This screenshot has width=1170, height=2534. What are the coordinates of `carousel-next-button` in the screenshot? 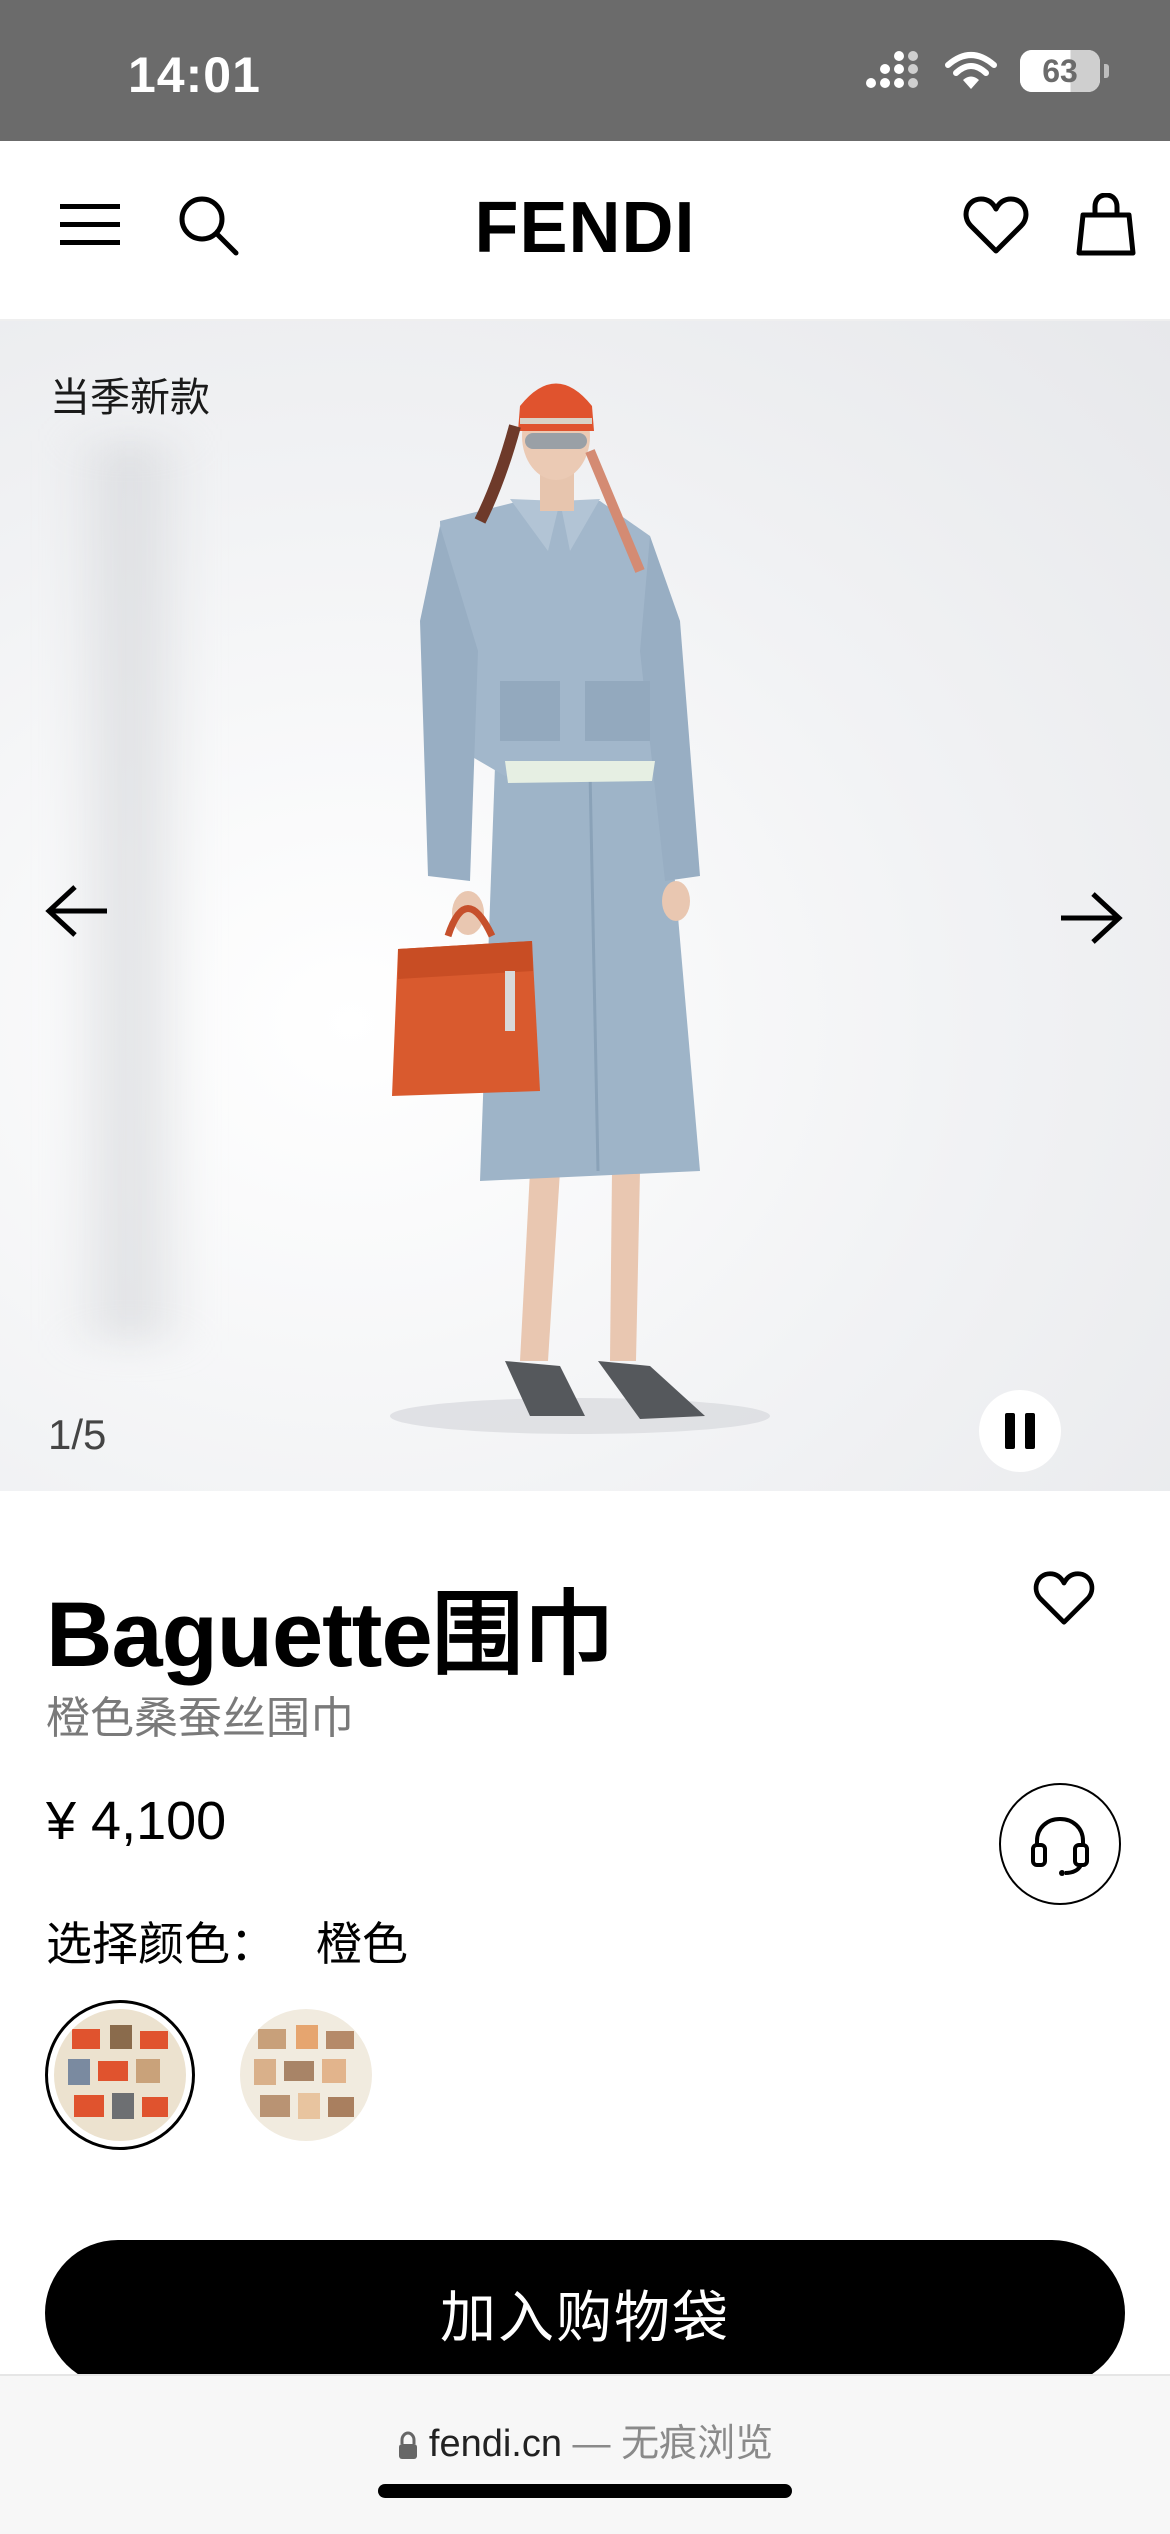 It's located at (1091, 918).